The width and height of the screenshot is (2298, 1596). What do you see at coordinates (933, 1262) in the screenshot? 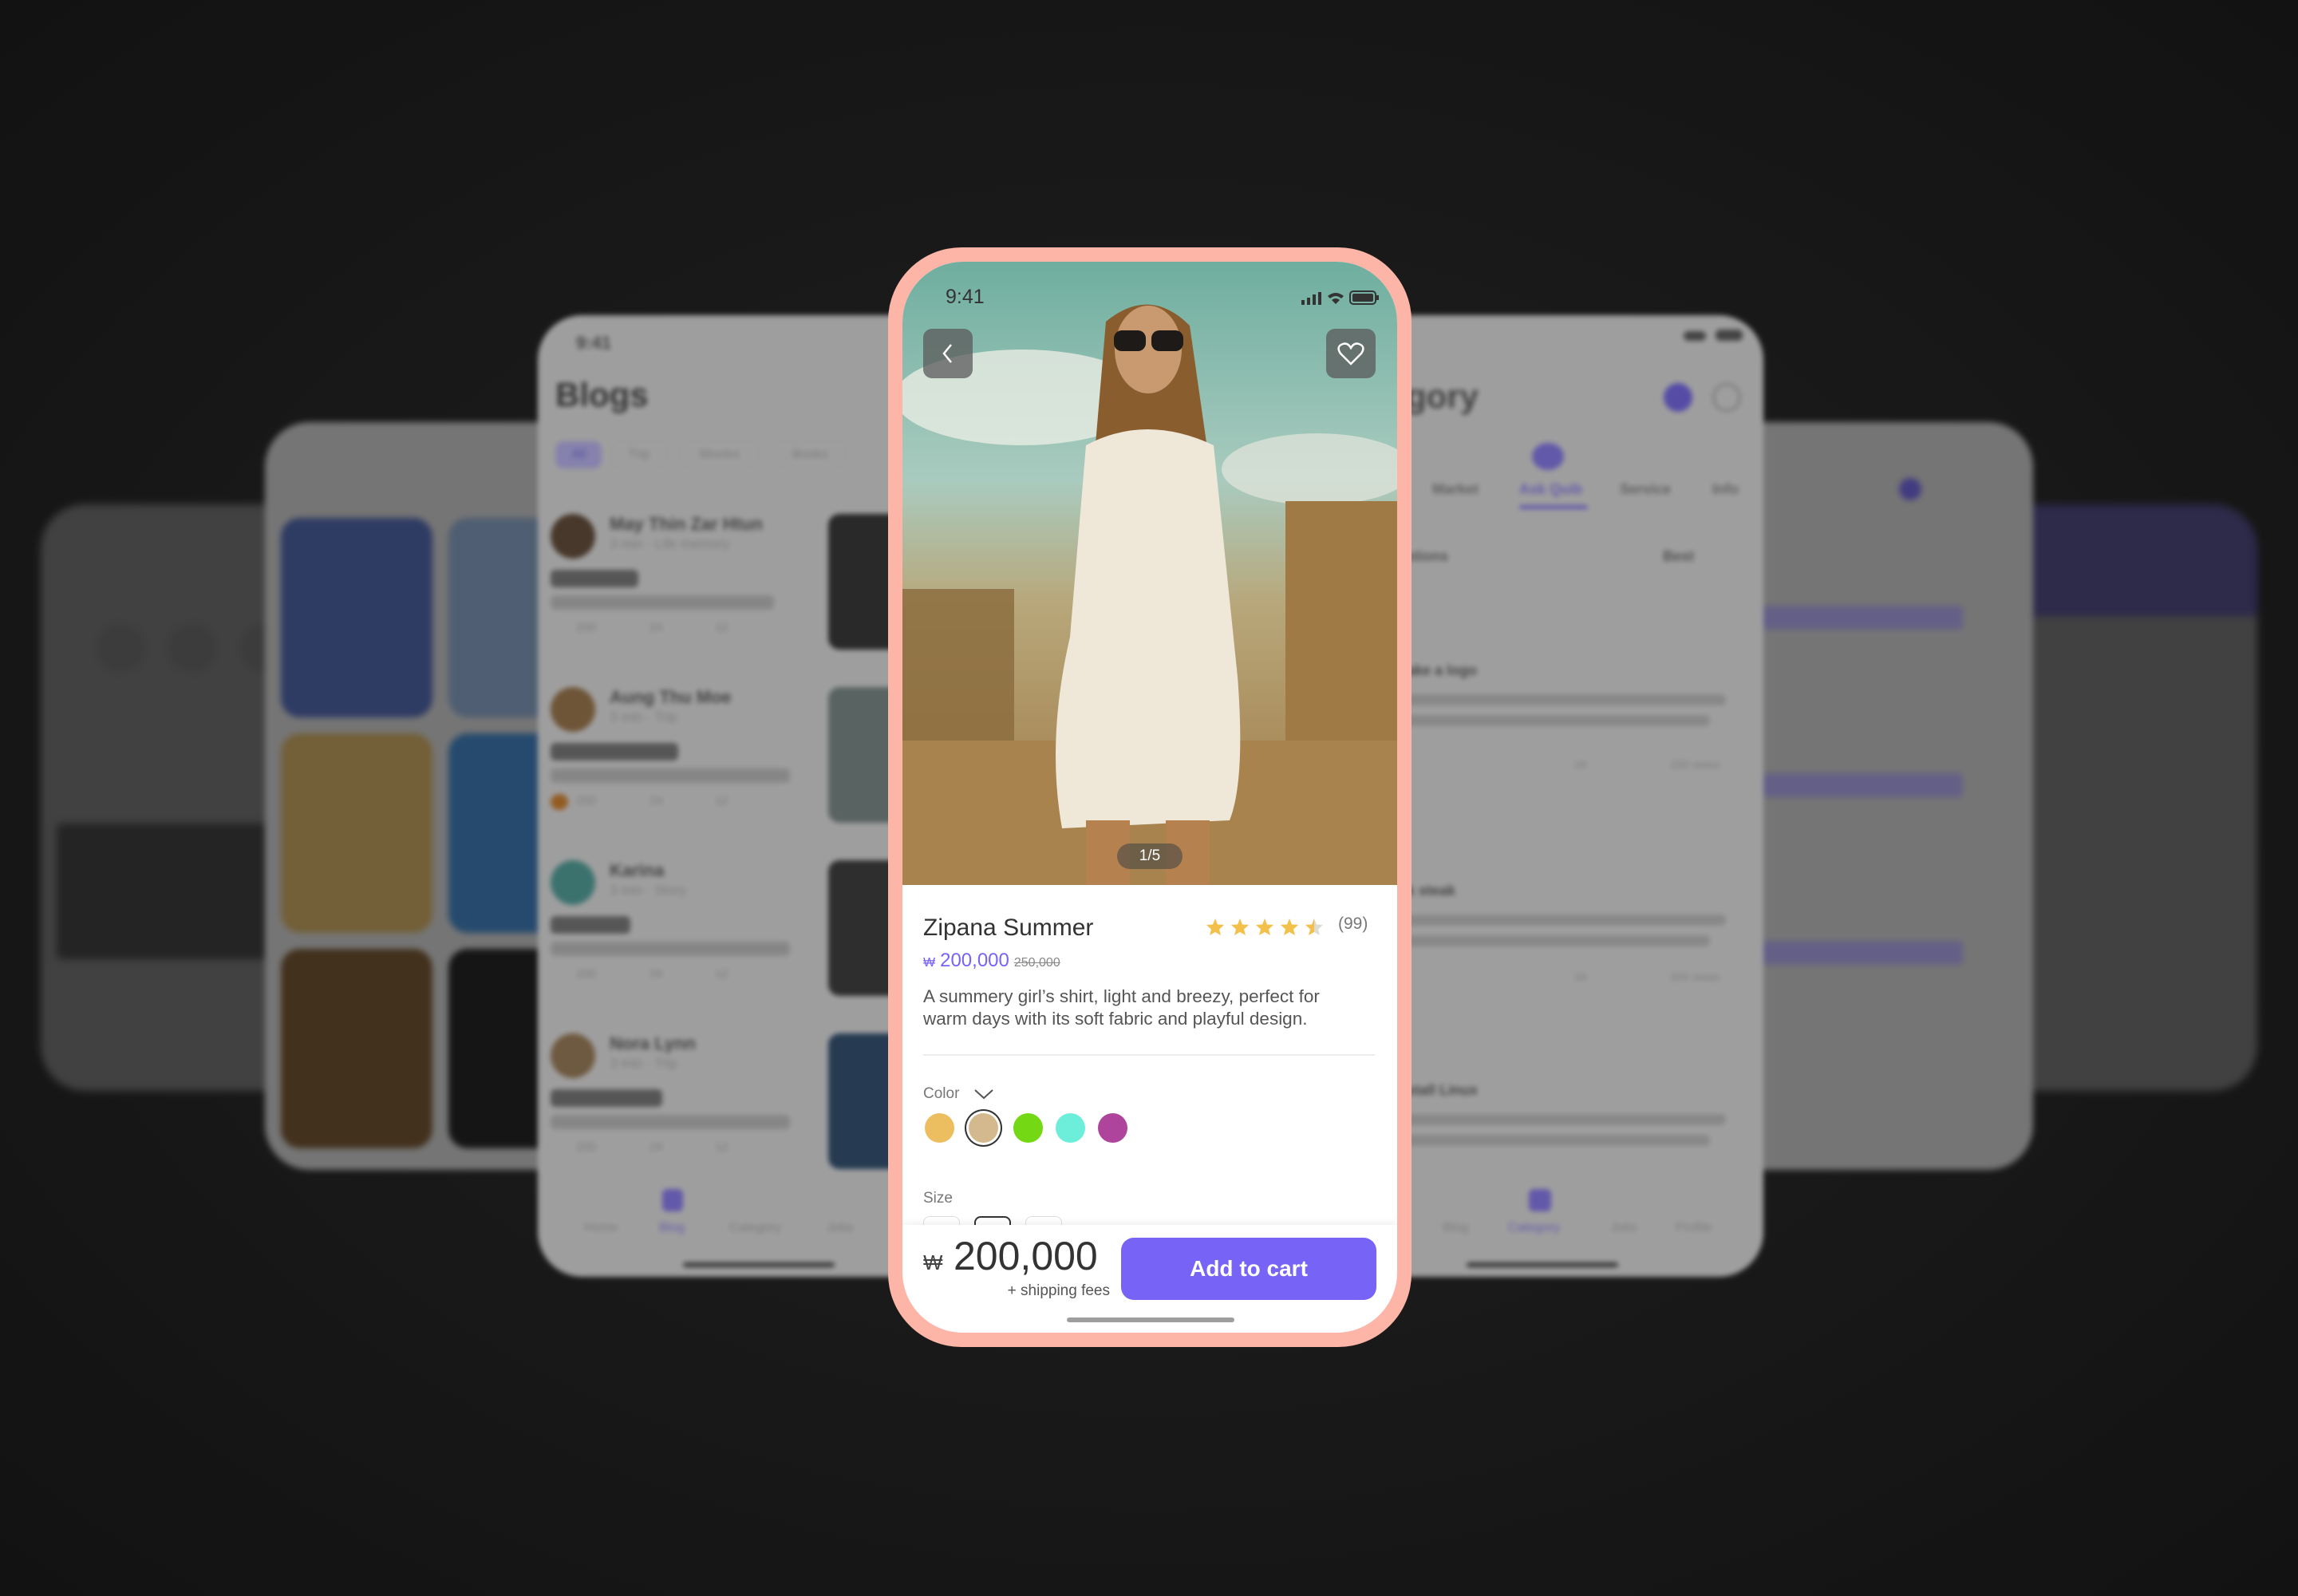
I see `total-currency: ₩` at bounding box center [933, 1262].